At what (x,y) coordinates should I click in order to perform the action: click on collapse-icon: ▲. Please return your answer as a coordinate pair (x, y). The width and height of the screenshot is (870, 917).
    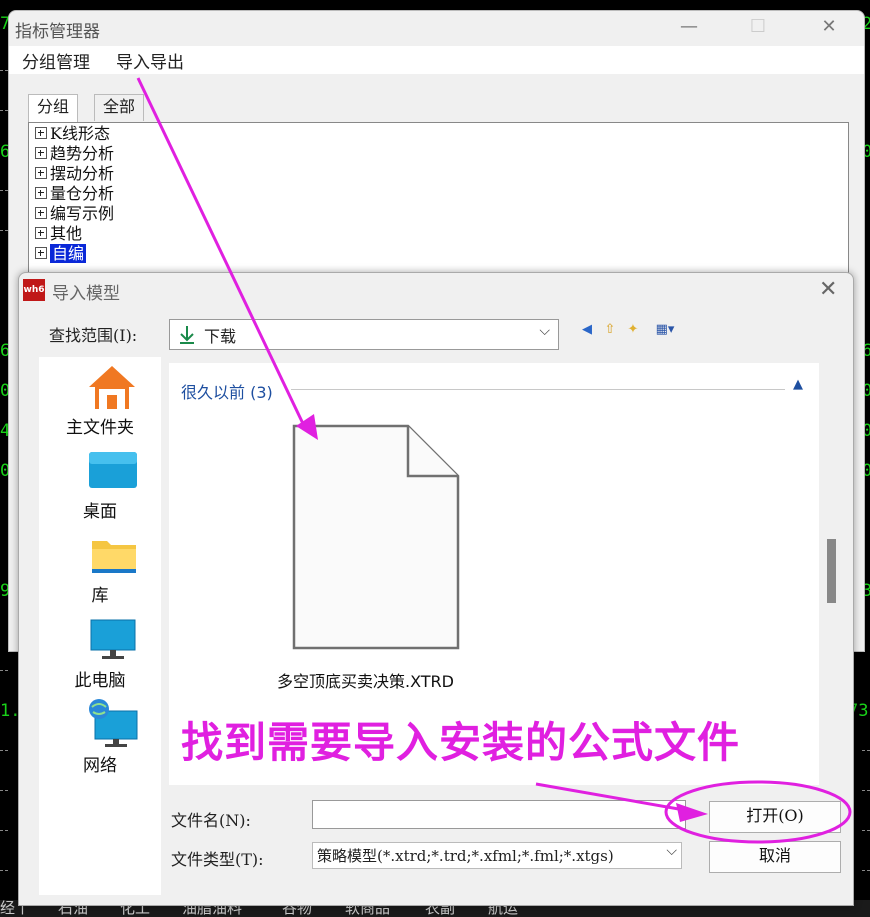
    Looking at the image, I should click on (798, 384).